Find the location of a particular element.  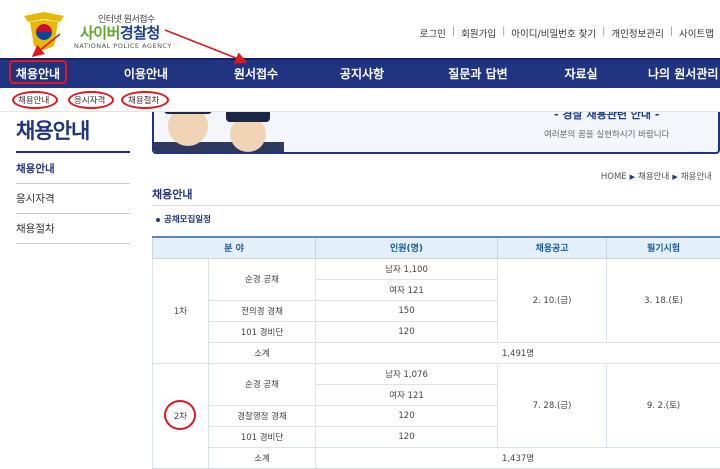

annotation-box-recruit-nav is located at coordinates (38, 72).